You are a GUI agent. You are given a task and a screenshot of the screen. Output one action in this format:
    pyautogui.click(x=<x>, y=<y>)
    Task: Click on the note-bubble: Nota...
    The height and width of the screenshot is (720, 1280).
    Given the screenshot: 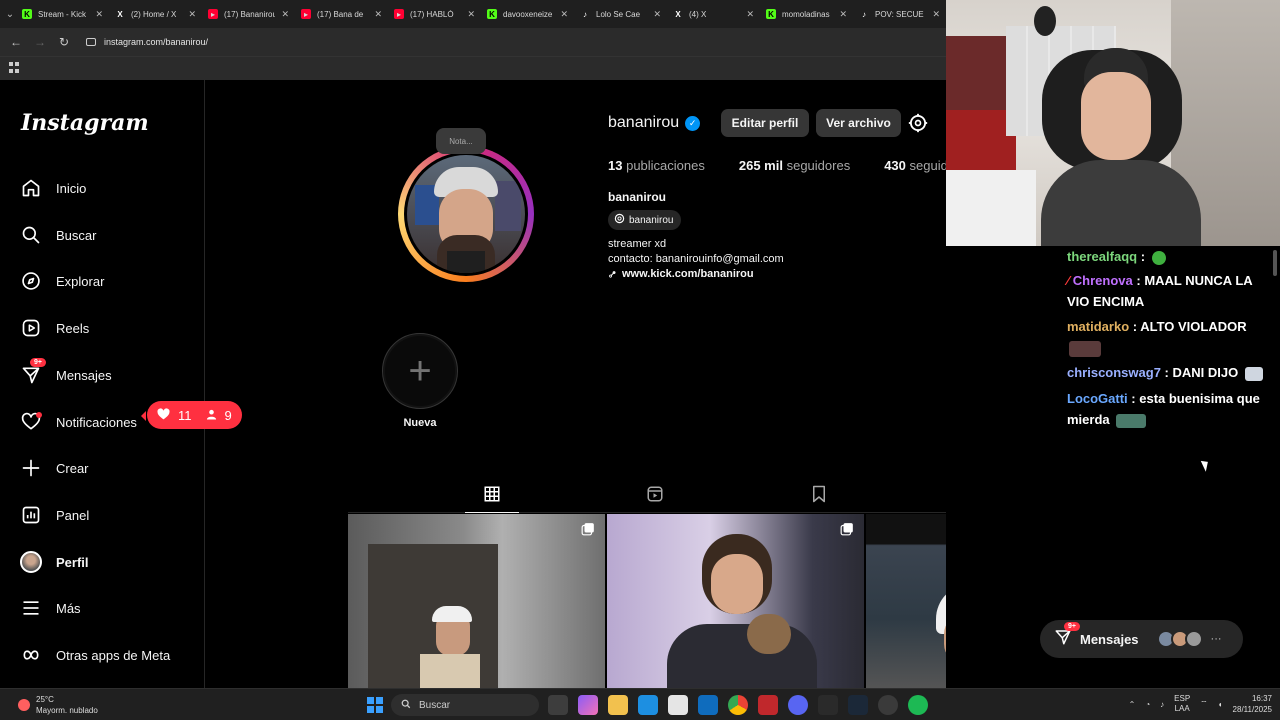 What is the action you would take?
    pyautogui.click(x=461, y=141)
    